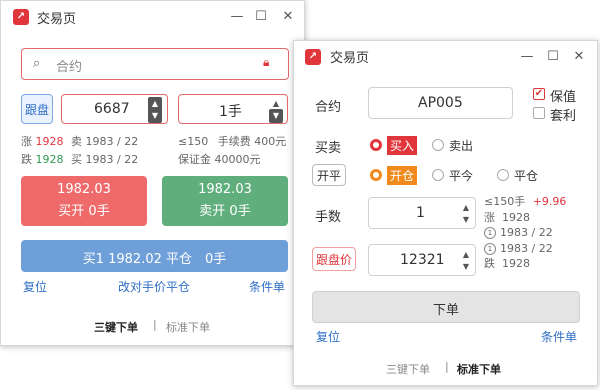  I want to click on down-limit-row: 跌 1928, so click(525, 264).